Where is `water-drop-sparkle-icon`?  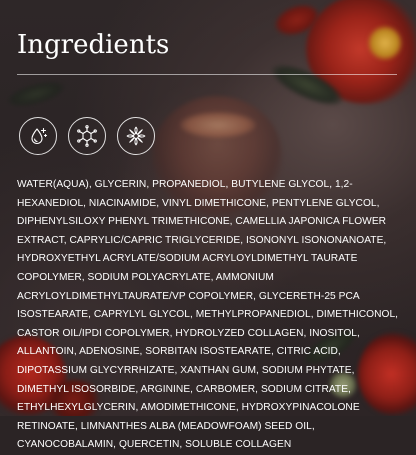
water-drop-sparkle-icon is located at coordinates (38, 136).